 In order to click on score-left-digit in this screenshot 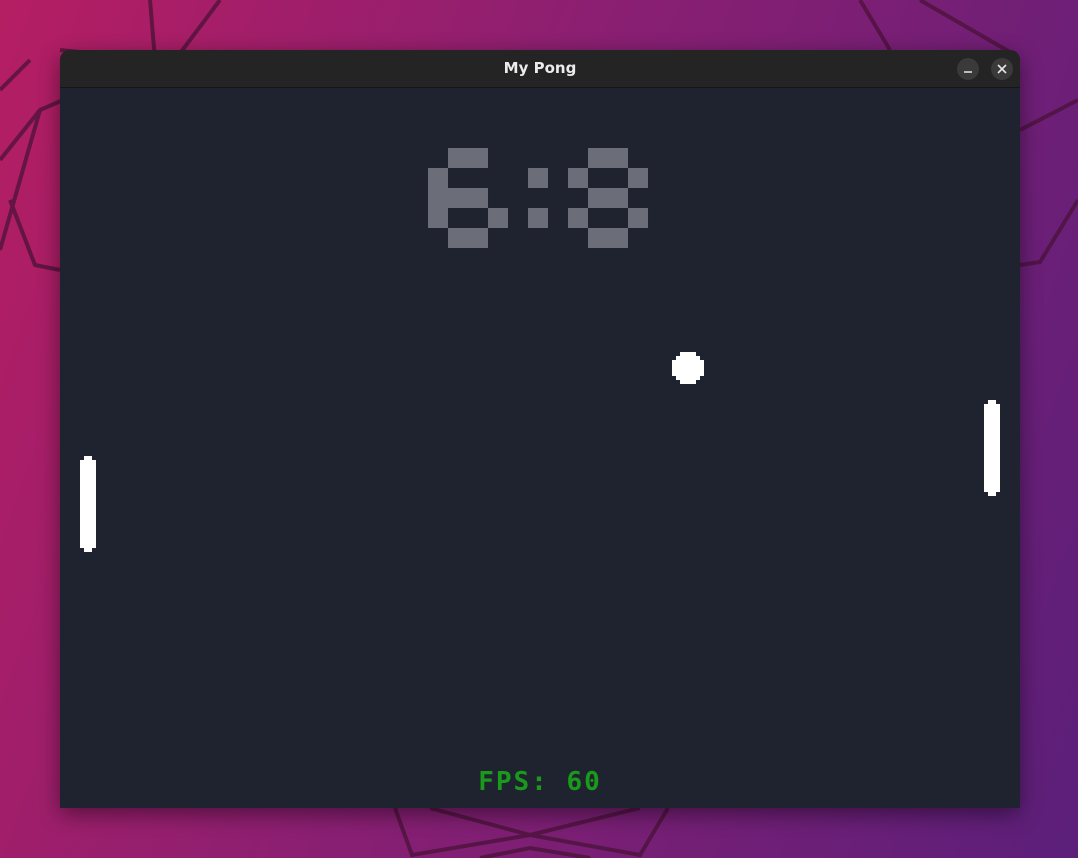, I will do `click(468, 198)`.